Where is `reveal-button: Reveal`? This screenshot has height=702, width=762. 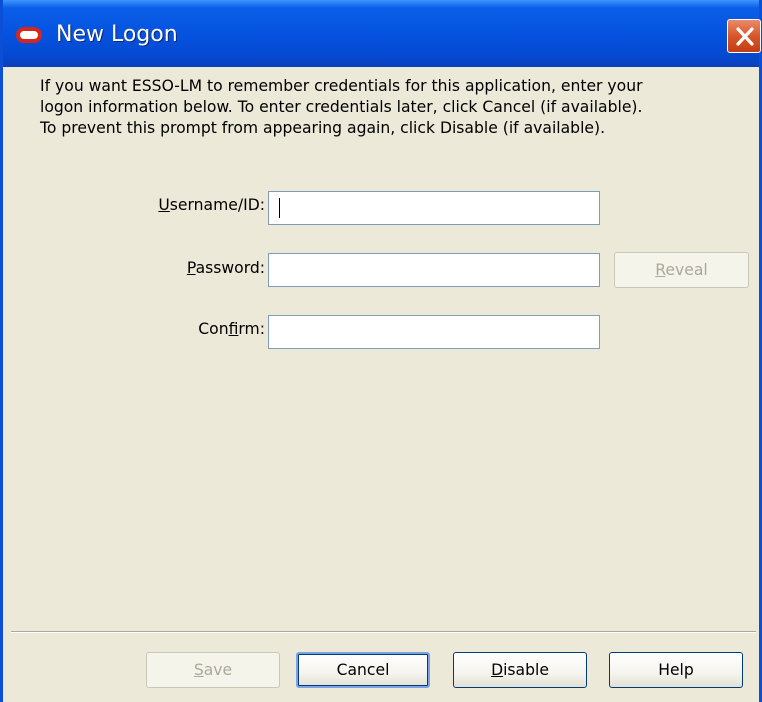
reveal-button: Reveal is located at coordinates (681, 270).